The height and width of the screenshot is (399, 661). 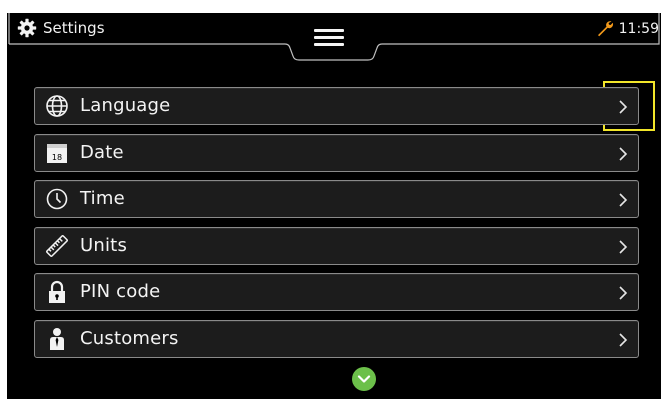 I want to click on chevron-down-circle-icon, so click(x=364, y=379).